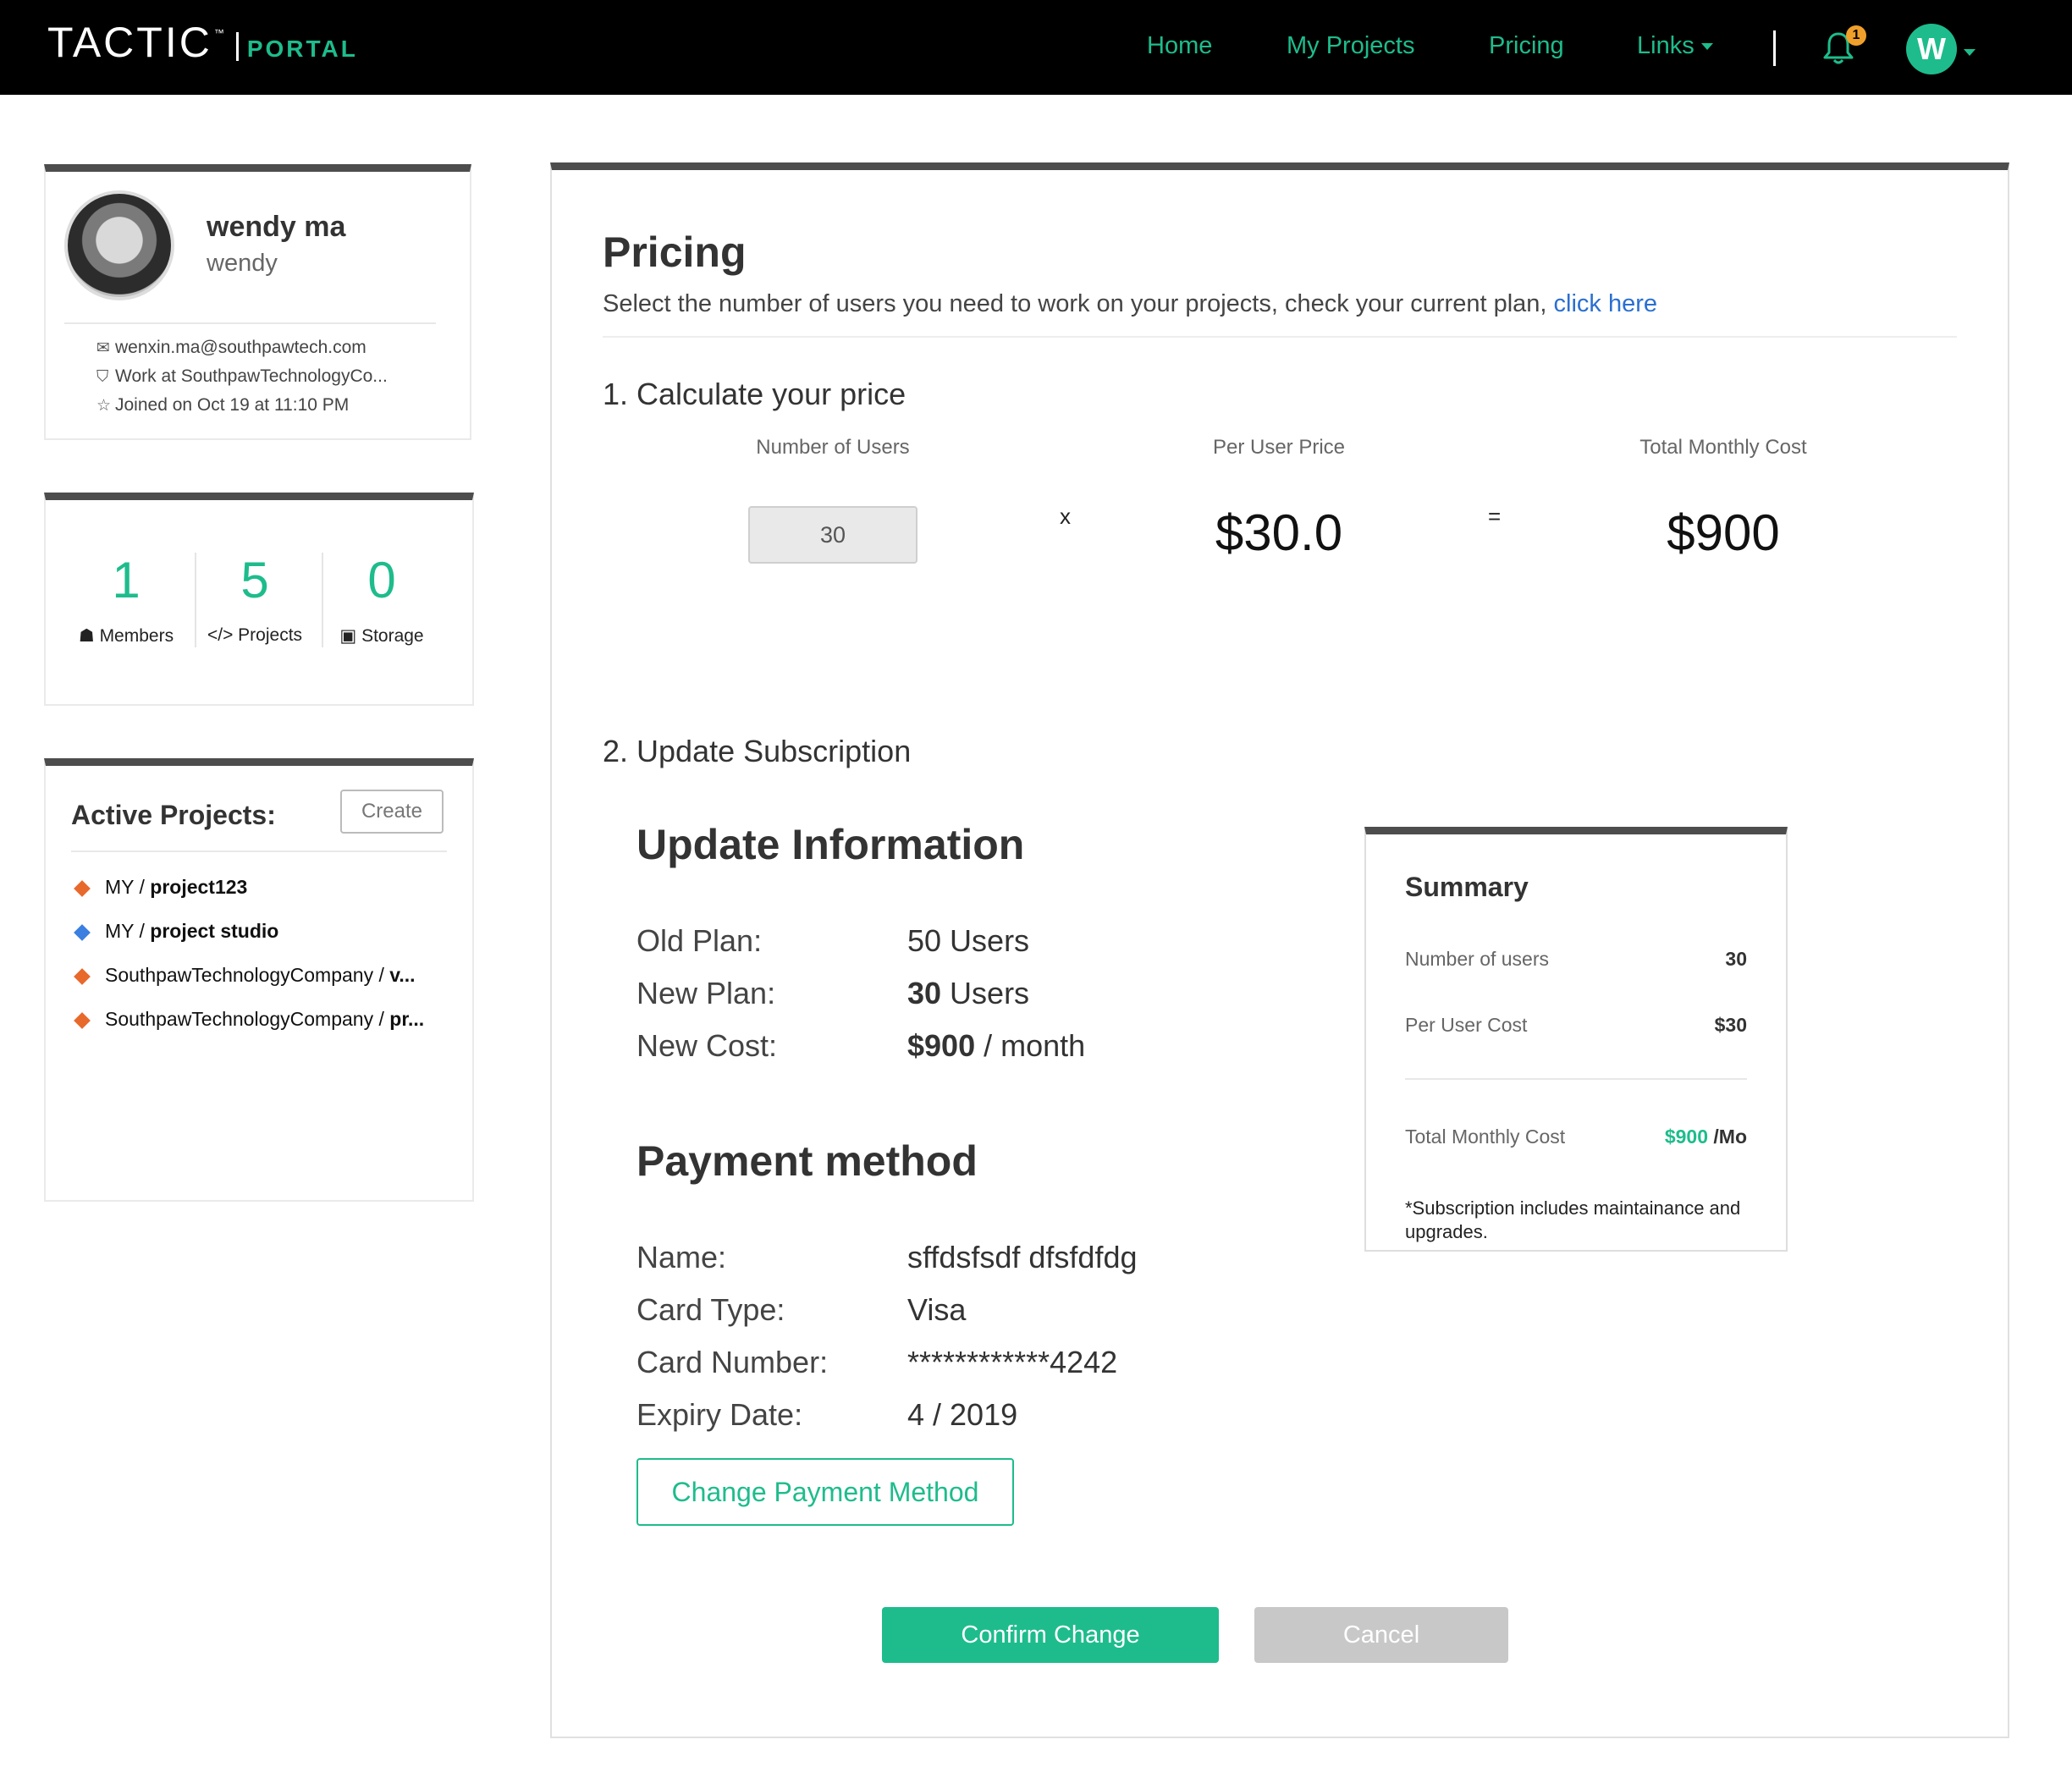 The image size is (2072, 1789). I want to click on nav-links-dropdown: Links, so click(1675, 46).